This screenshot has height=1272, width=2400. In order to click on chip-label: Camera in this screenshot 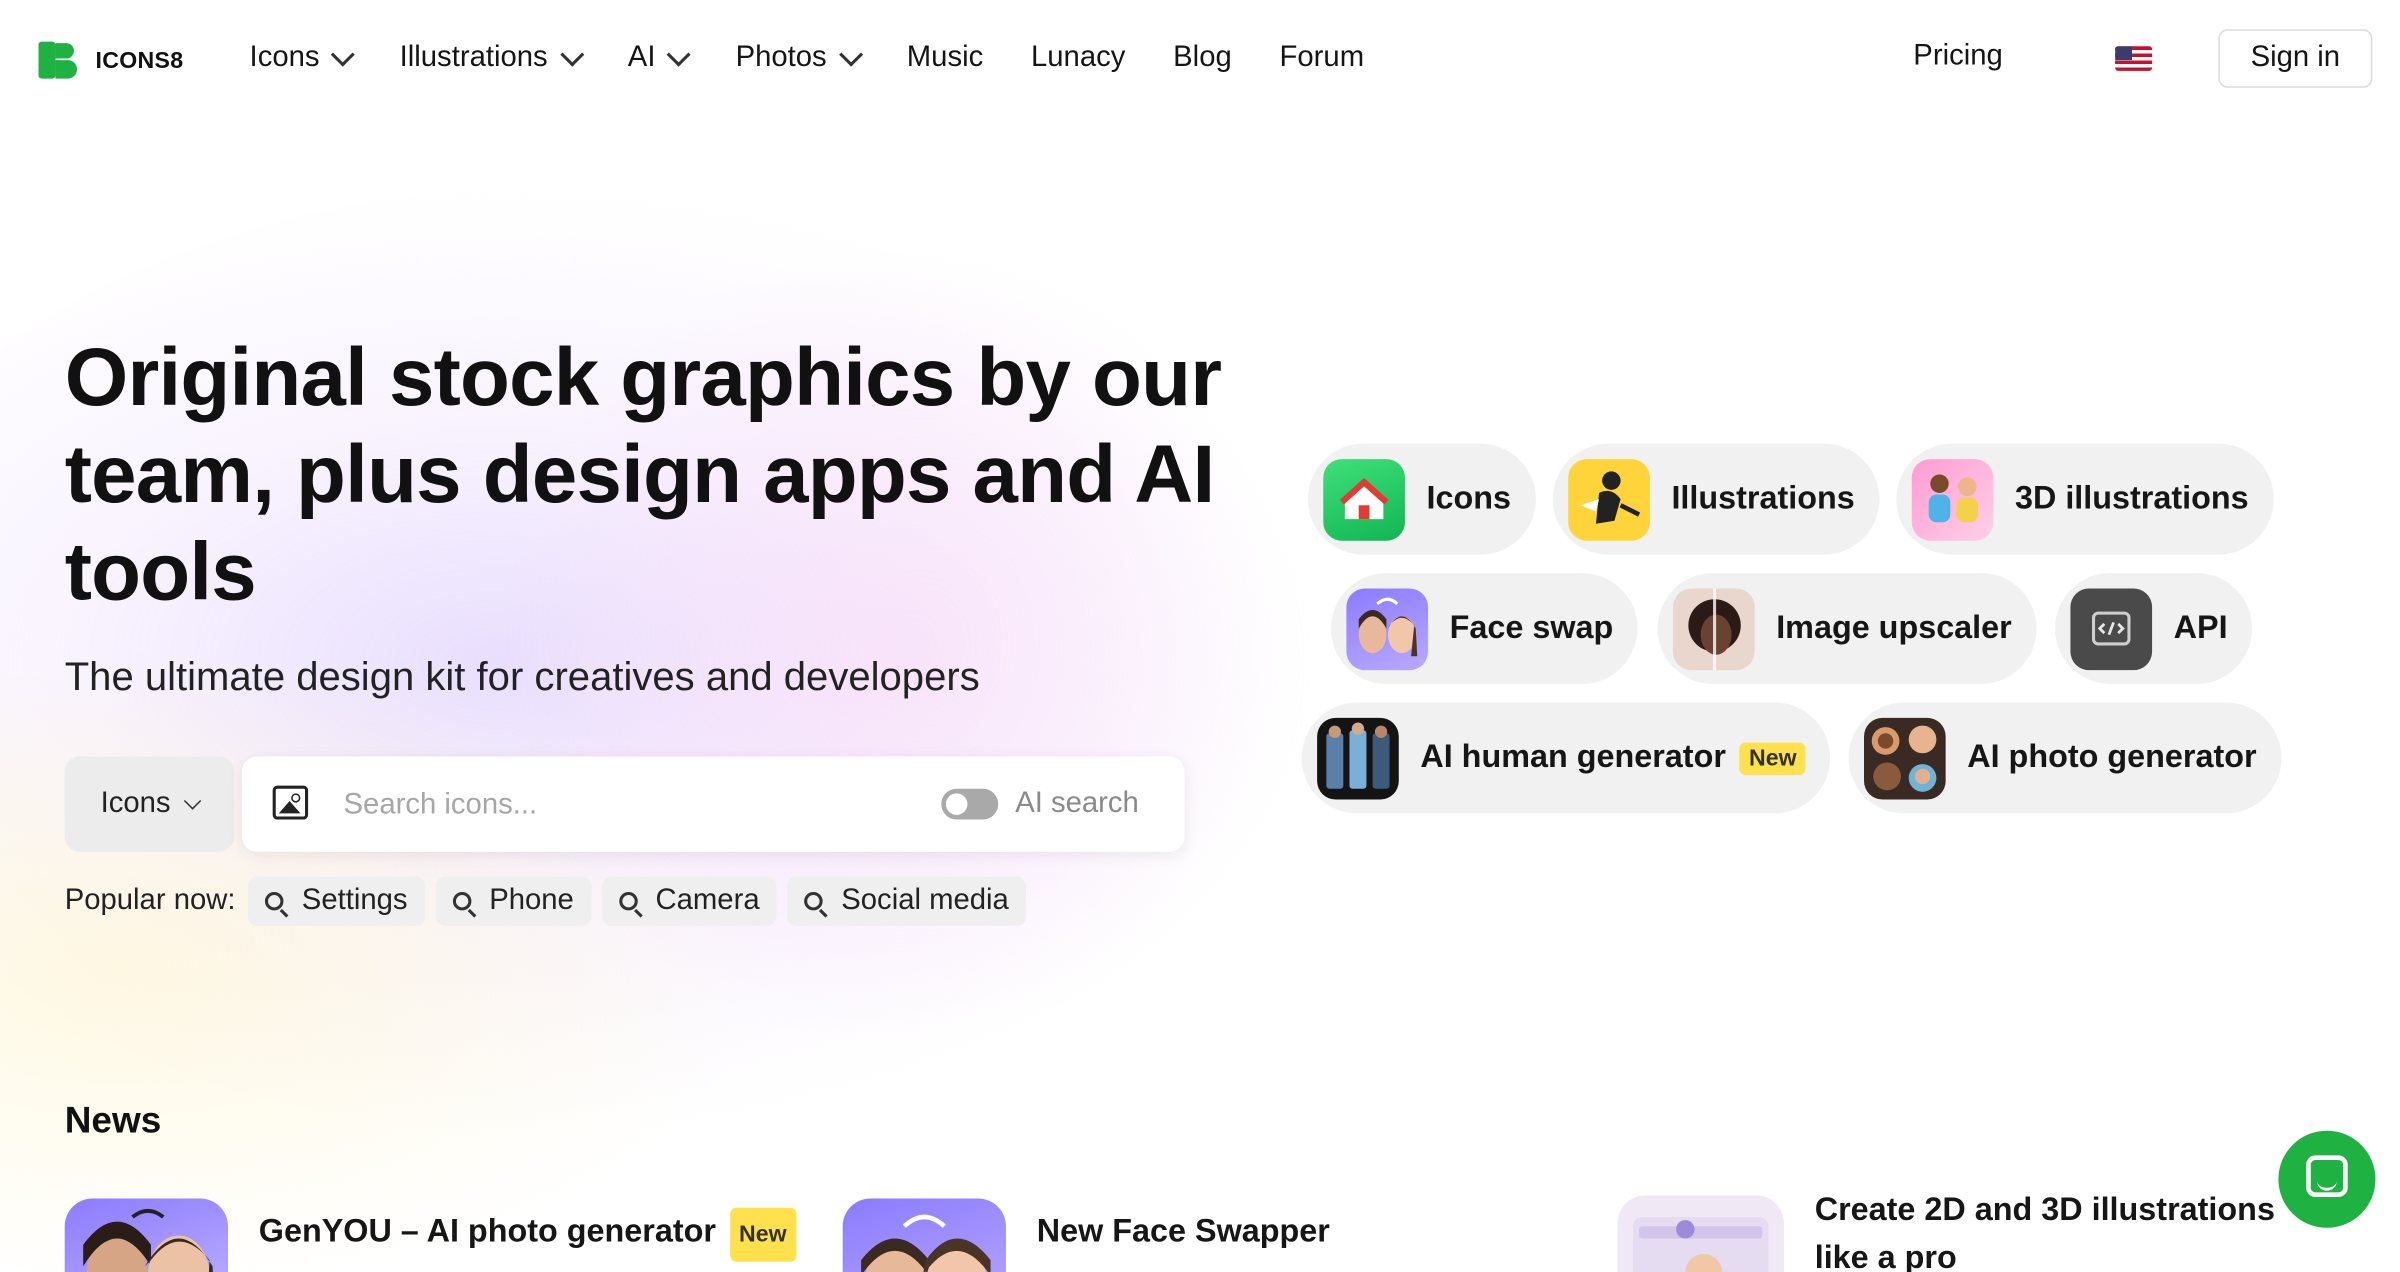, I will do `click(707, 900)`.